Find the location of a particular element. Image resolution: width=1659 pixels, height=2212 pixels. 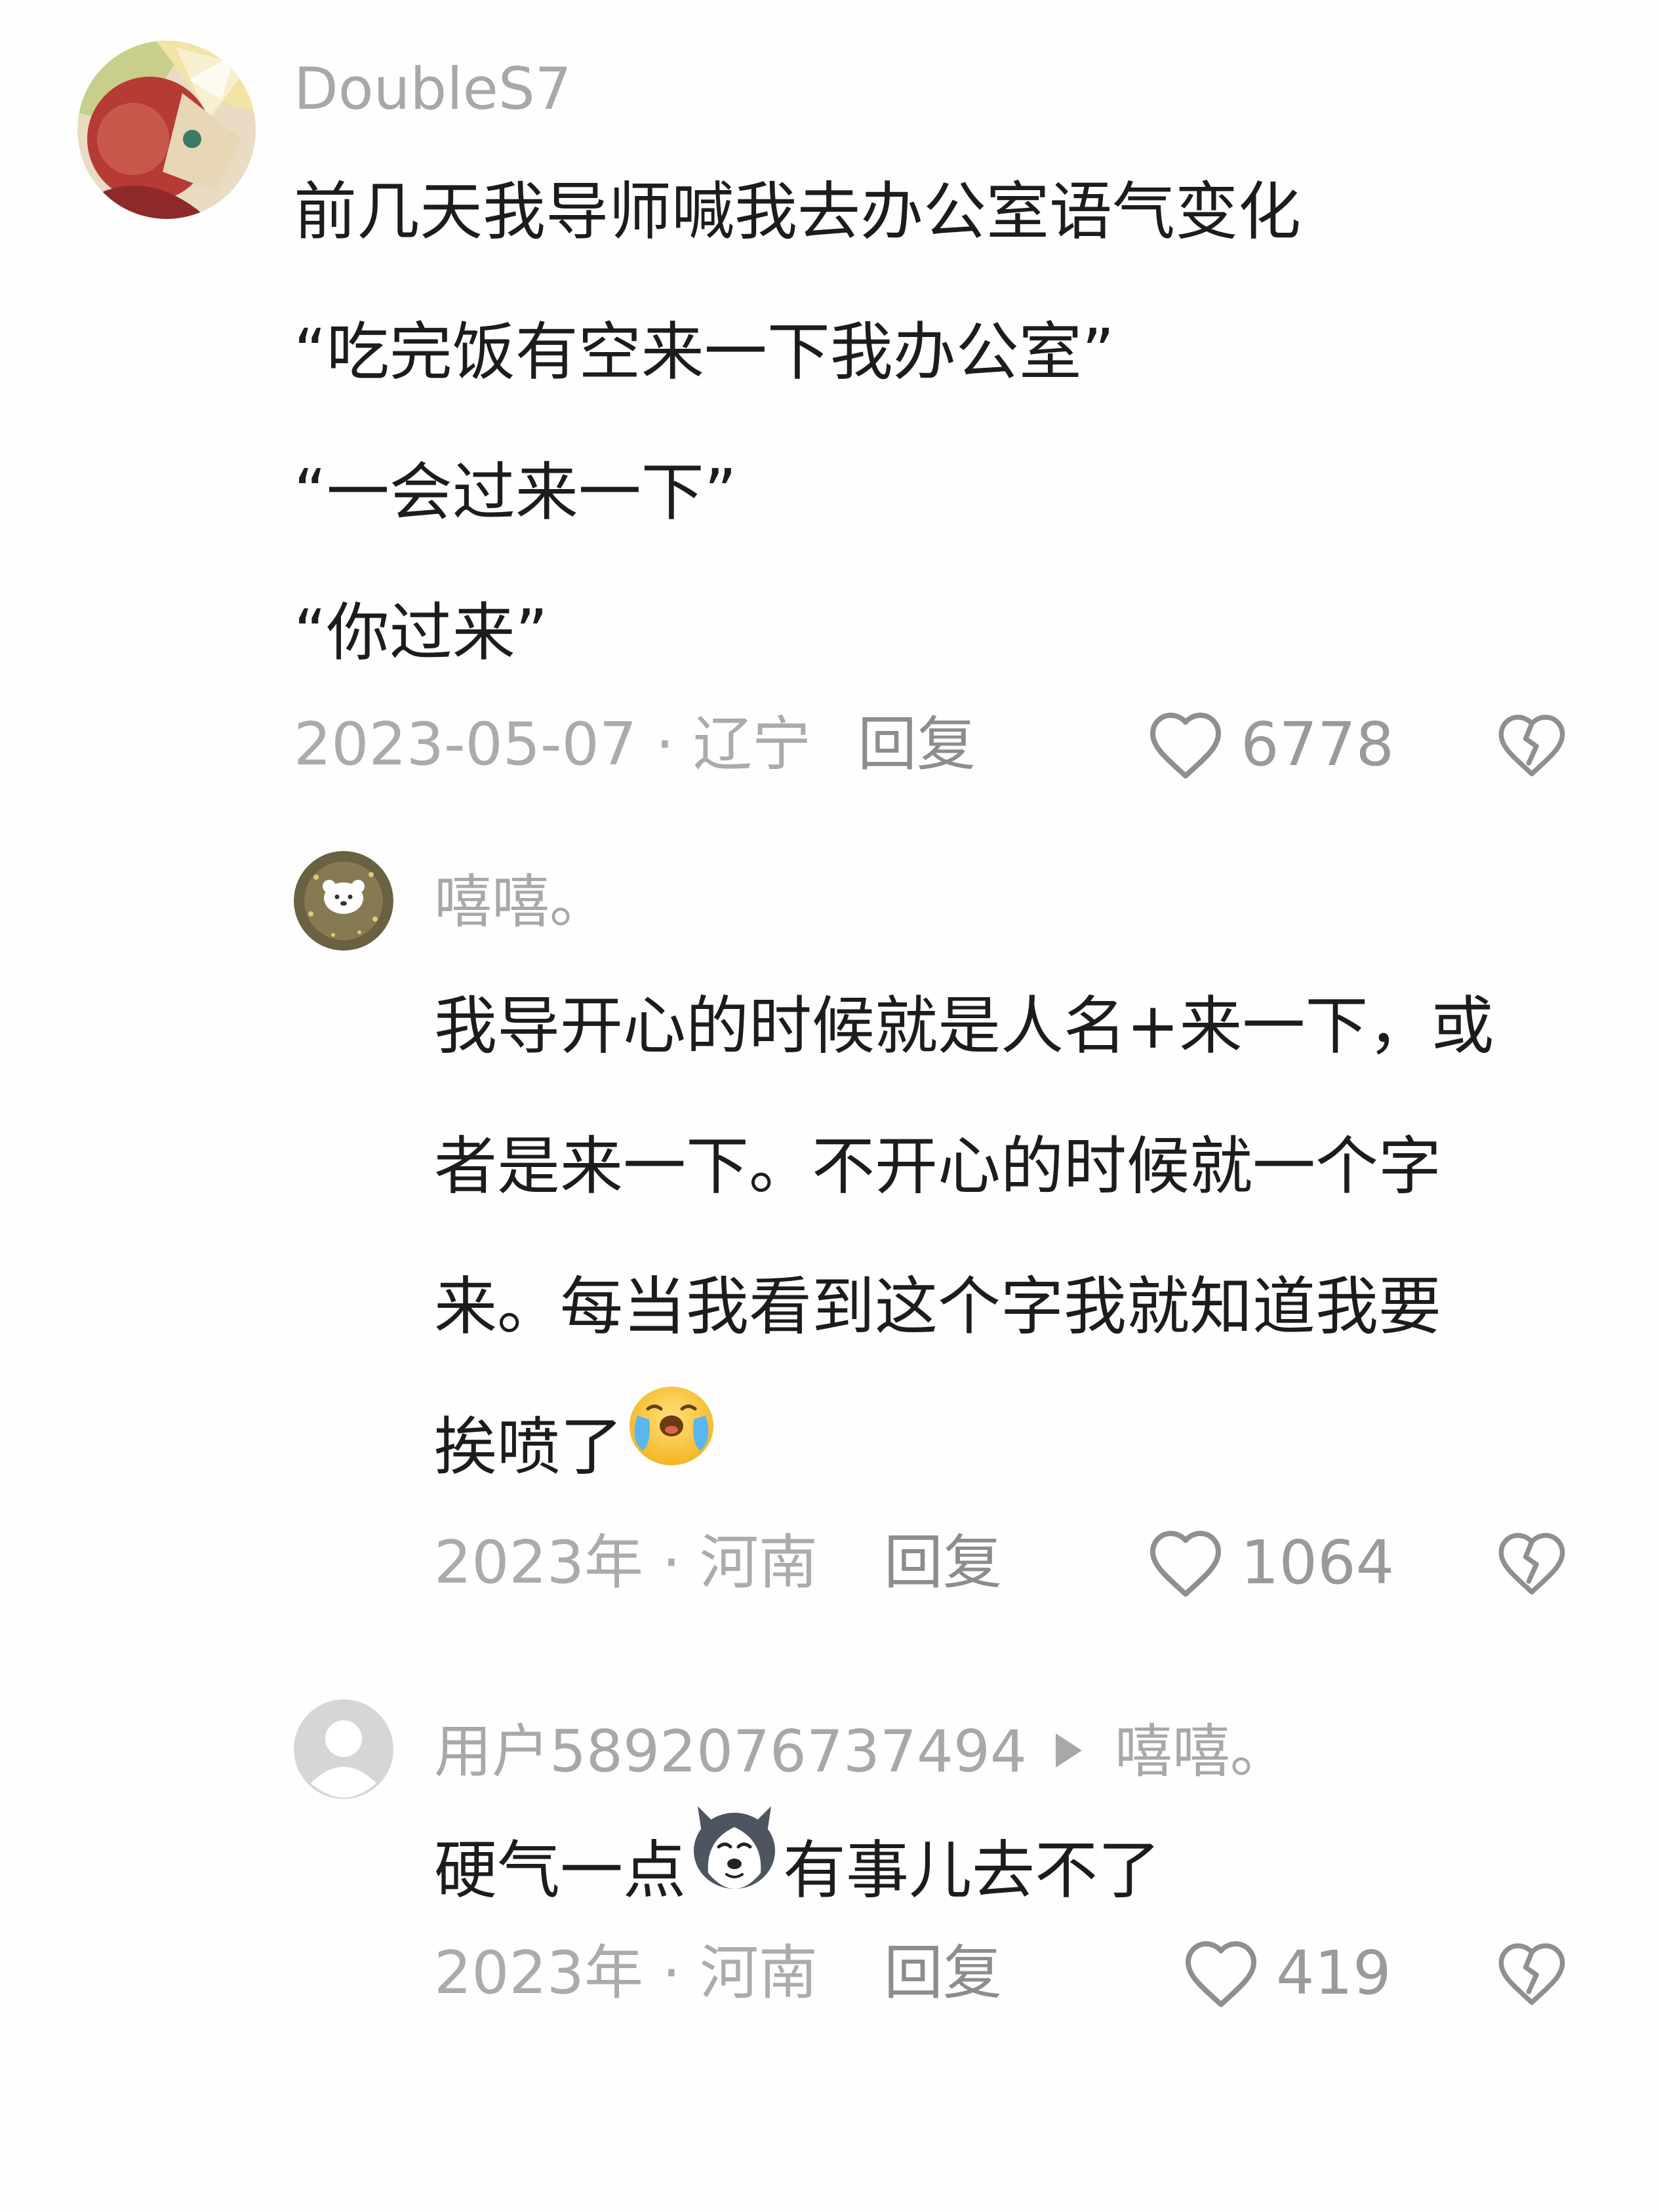

default-user-avatar-icon is located at coordinates (344, 1749).